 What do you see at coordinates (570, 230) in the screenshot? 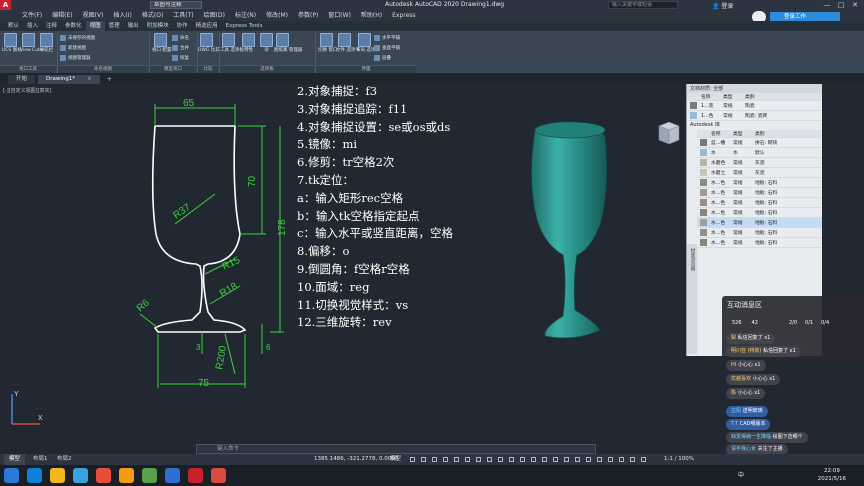
I see `glass-3d-render` at bounding box center [570, 230].